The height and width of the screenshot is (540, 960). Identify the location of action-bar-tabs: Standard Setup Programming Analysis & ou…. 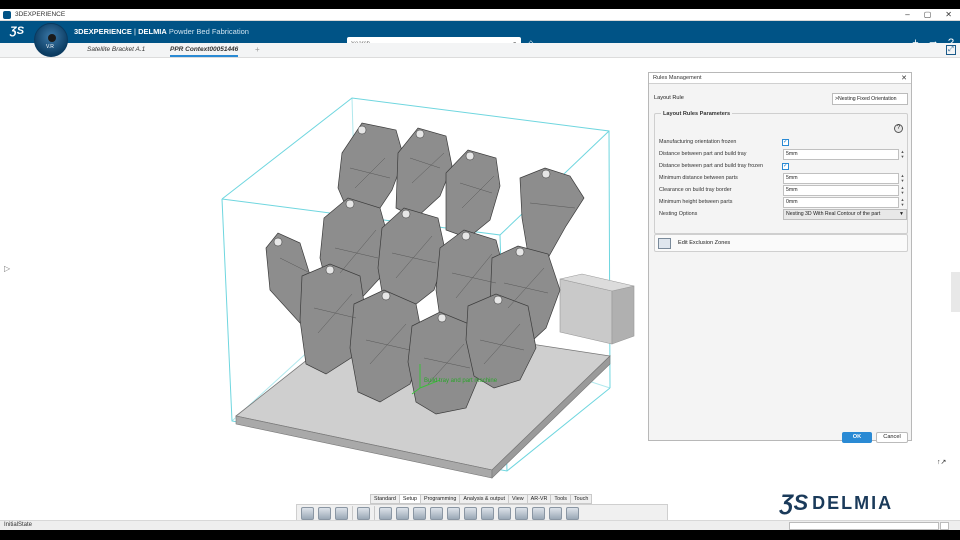
(481, 499).